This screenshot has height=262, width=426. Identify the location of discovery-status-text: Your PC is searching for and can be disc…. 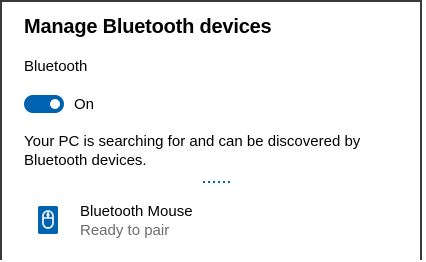
(192, 151).